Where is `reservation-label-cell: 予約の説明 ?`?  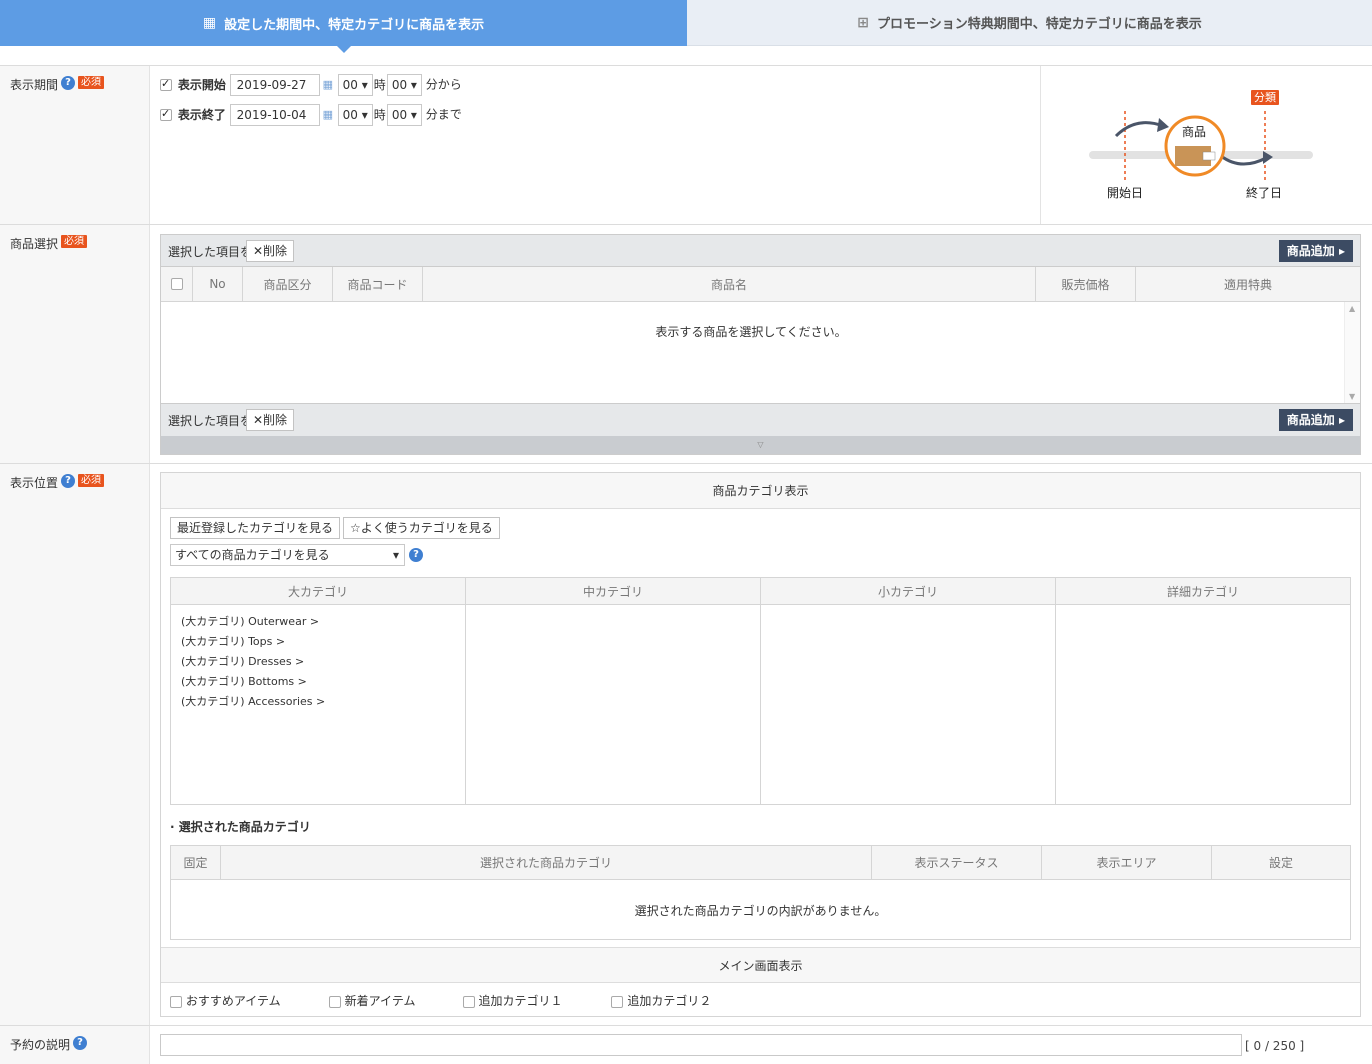 reservation-label-cell: 予約の説明 ? is located at coordinates (75, 1045).